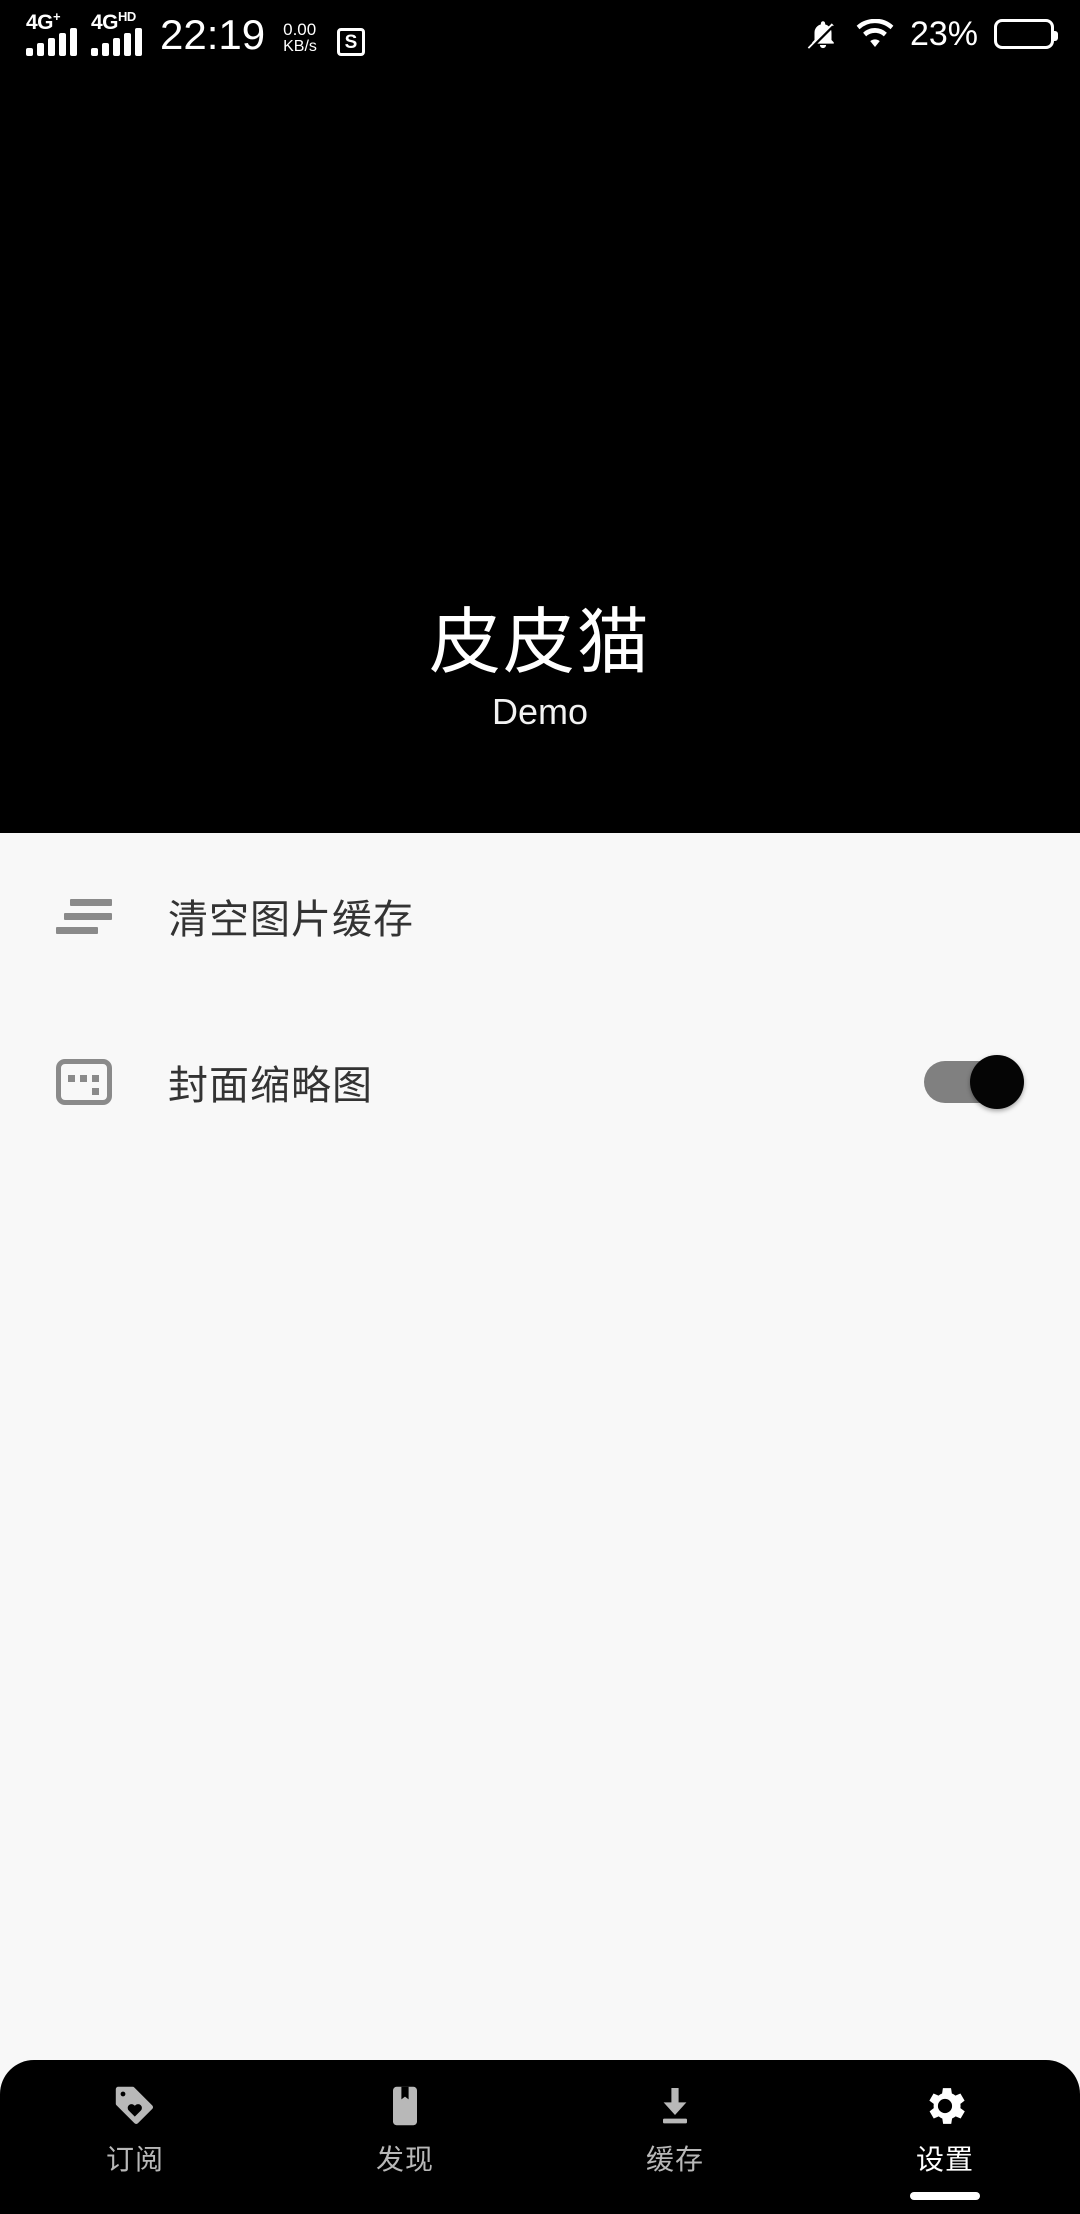  I want to click on nav-item-label: 设置, so click(944, 2159).